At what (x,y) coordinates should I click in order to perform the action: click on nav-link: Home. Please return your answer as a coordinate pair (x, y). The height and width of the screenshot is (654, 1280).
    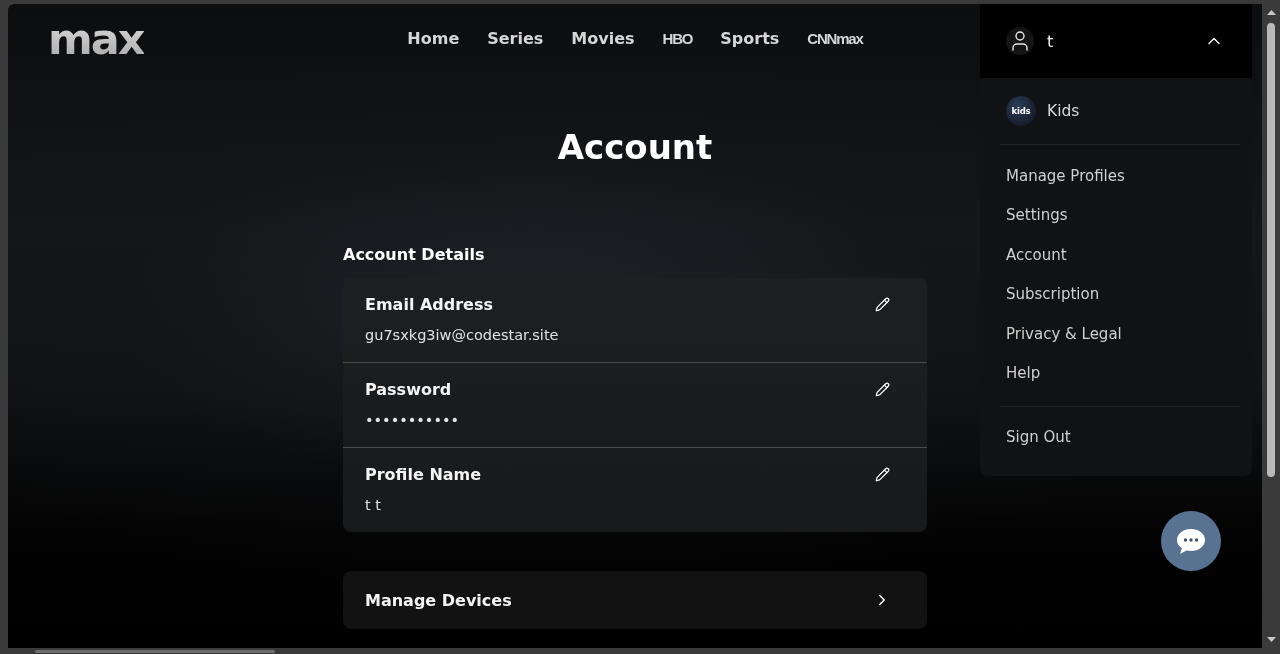
    Looking at the image, I should click on (433, 39).